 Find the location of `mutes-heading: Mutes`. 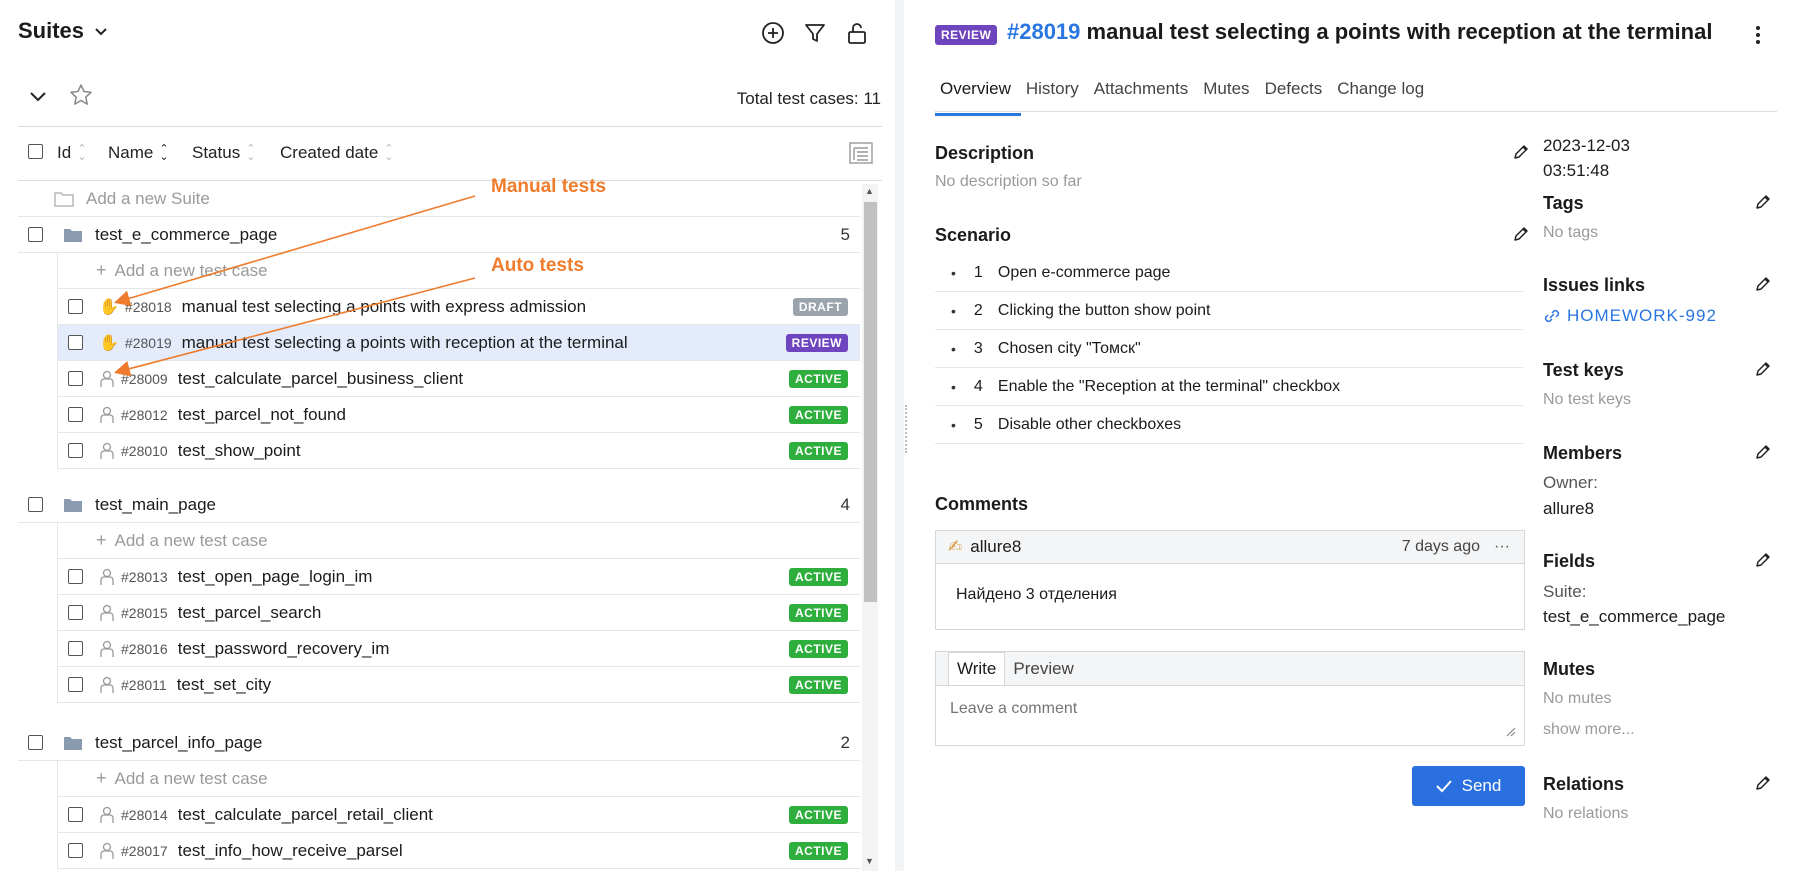

mutes-heading: Mutes is located at coordinates (1569, 669).